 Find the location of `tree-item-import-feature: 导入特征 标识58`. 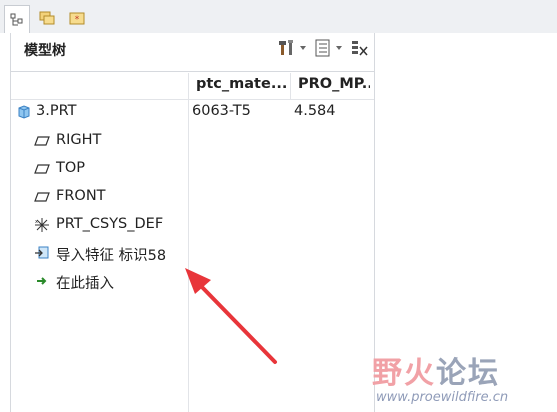

tree-item-import-feature: 导入特征 标识58 is located at coordinates (192, 253).